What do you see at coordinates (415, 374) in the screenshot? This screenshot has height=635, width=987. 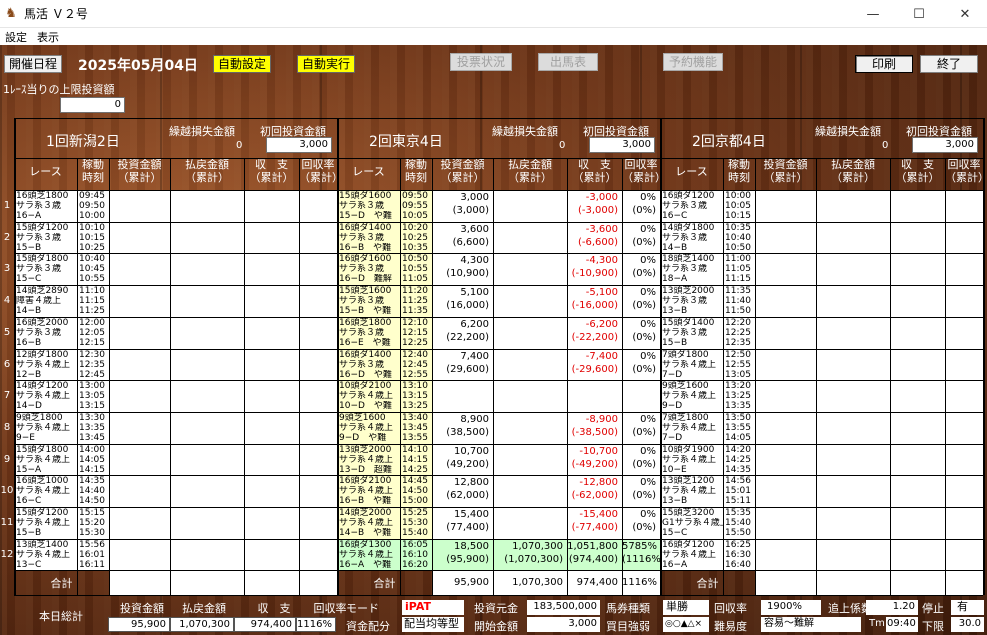 I see `race-time: 12:55` at bounding box center [415, 374].